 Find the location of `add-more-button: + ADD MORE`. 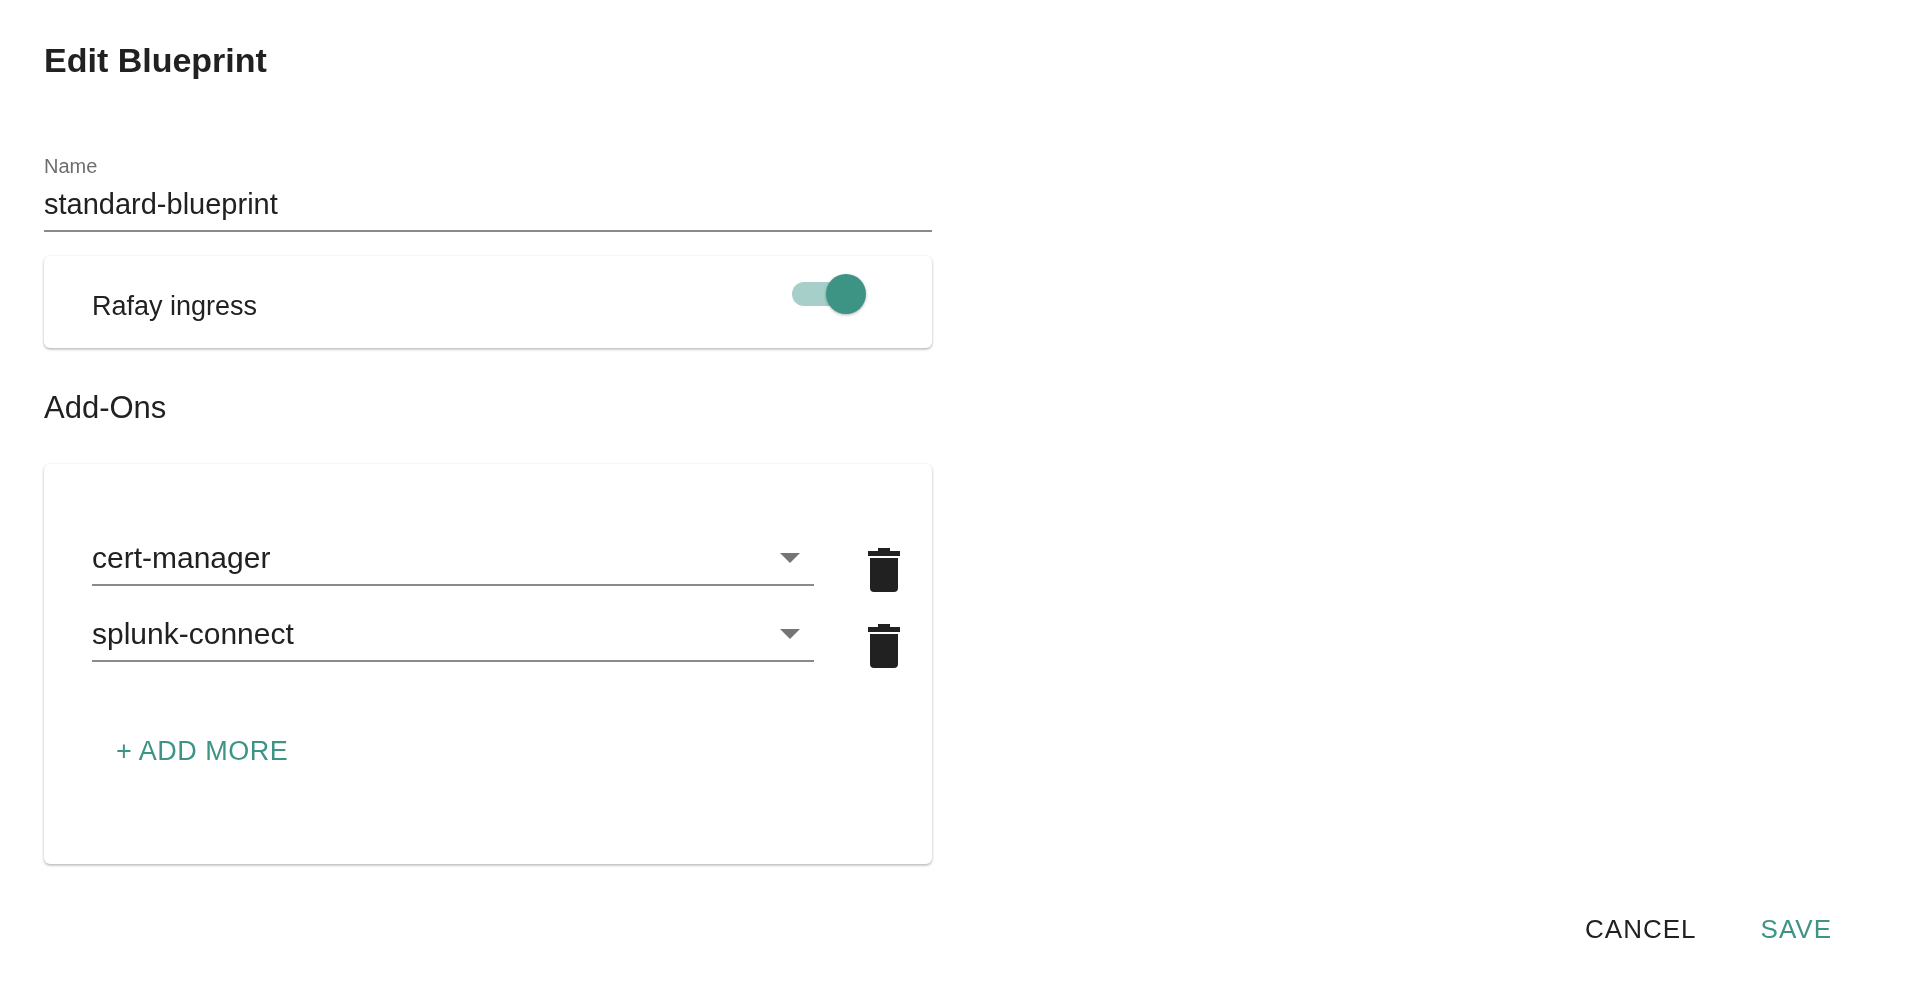

add-more-button: + ADD MORE is located at coordinates (202, 751).